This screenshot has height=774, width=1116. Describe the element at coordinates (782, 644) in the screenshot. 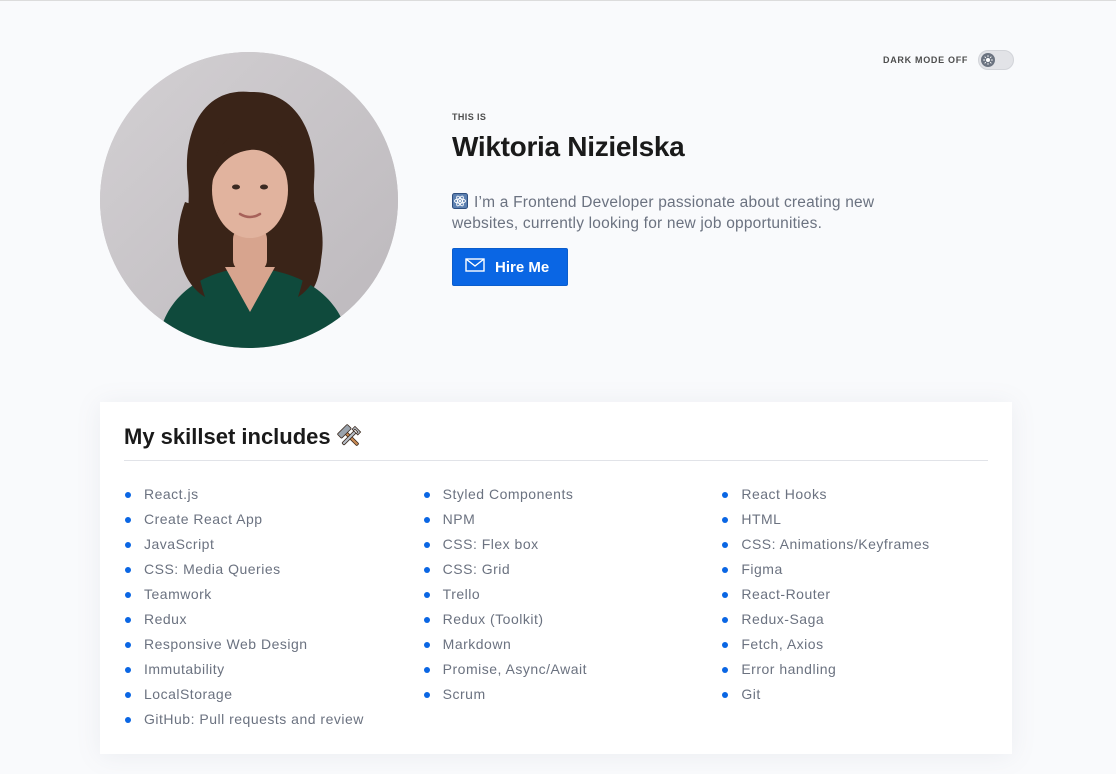

I see `skill-label: Fetch, Axios` at that location.